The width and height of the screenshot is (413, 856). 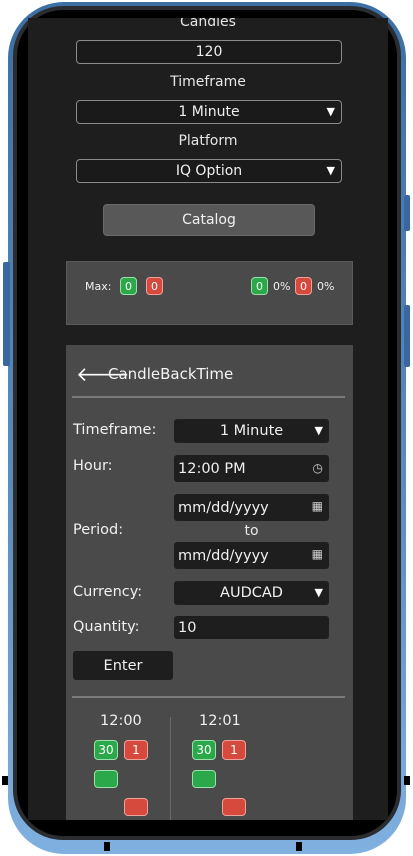 I want to click on timeframe-row-label: Timeframe:, so click(x=115, y=430).